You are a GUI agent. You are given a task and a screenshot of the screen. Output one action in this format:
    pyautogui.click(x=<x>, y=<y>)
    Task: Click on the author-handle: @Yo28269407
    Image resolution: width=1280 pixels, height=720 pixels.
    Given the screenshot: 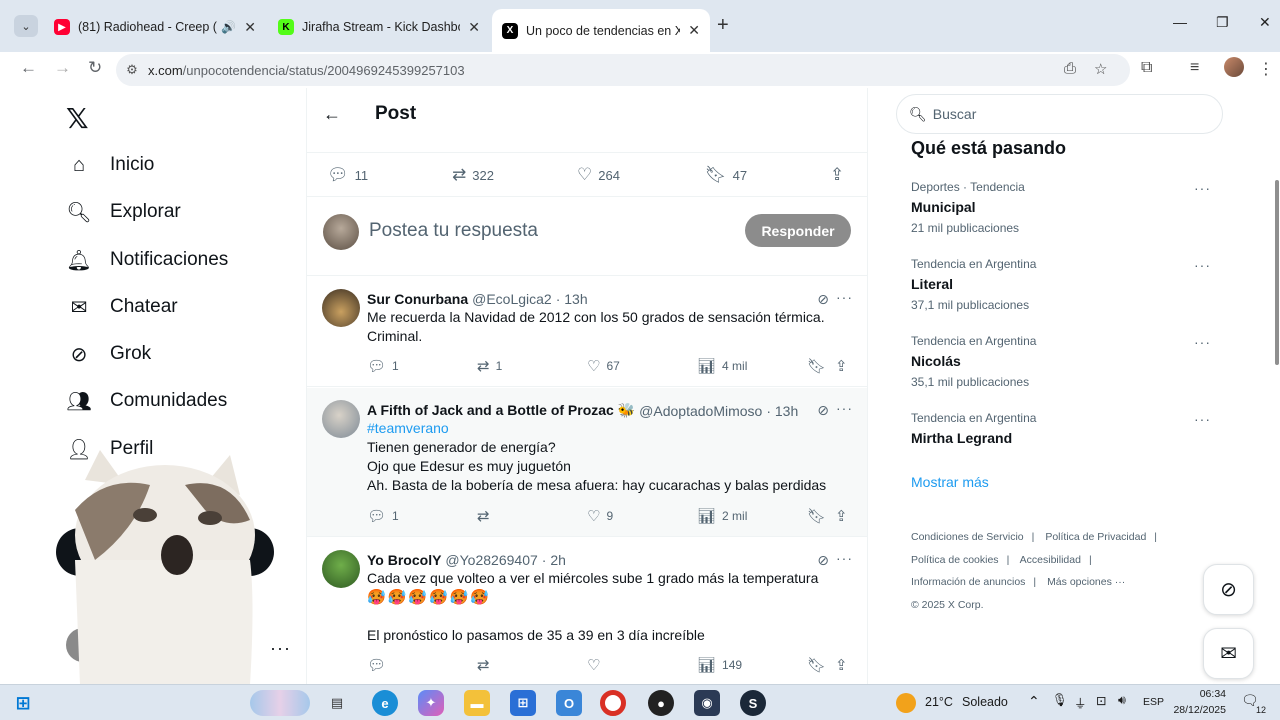 What is the action you would take?
    pyautogui.click(x=491, y=560)
    